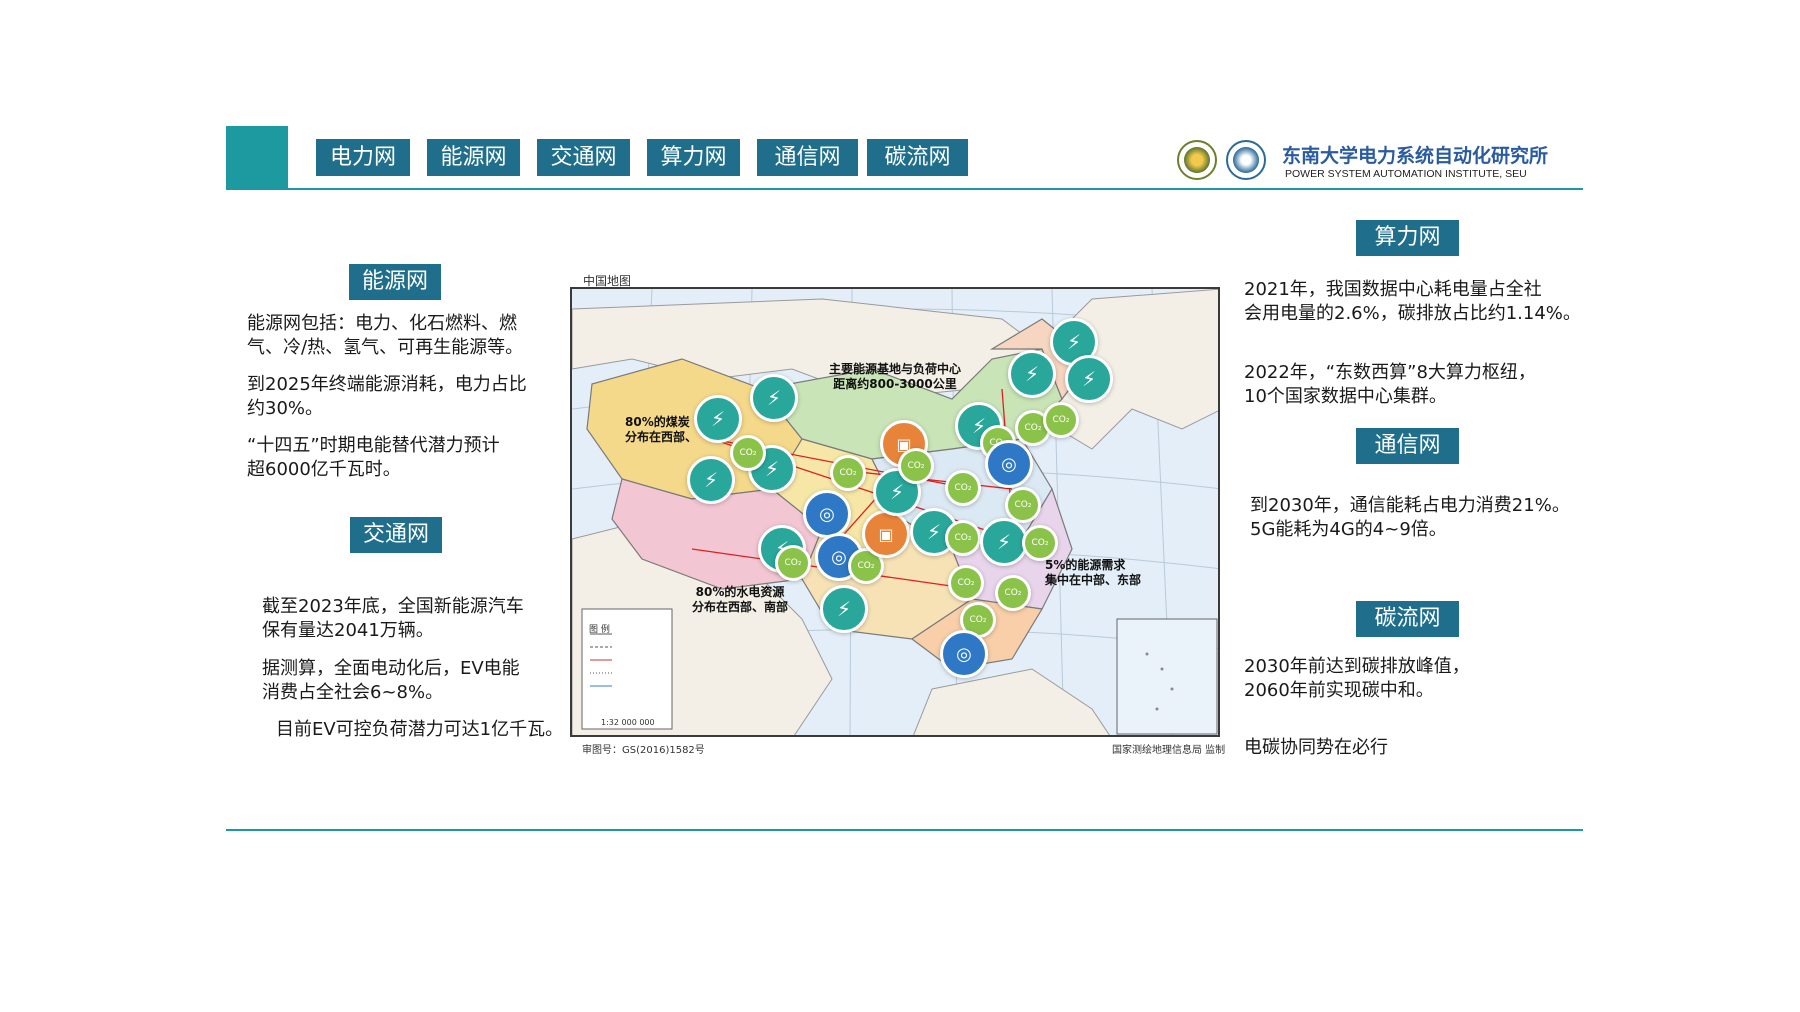 This screenshot has width=1800, height=1012. What do you see at coordinates (1246, 160) in the screenshot?
I see `institute-emblem-logo` at bounding box center [1246, 160].